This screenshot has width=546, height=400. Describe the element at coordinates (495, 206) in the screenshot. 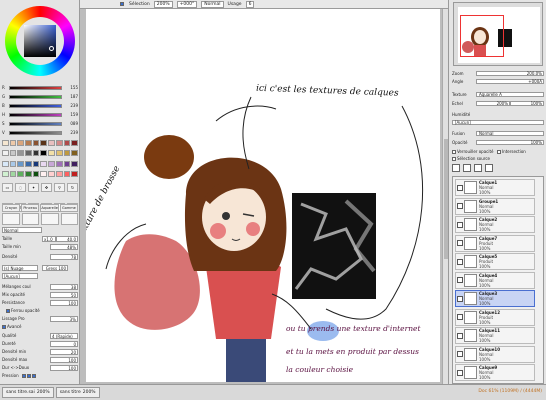

I see `layer-item: Groupe1 Normal 100%` at that location.